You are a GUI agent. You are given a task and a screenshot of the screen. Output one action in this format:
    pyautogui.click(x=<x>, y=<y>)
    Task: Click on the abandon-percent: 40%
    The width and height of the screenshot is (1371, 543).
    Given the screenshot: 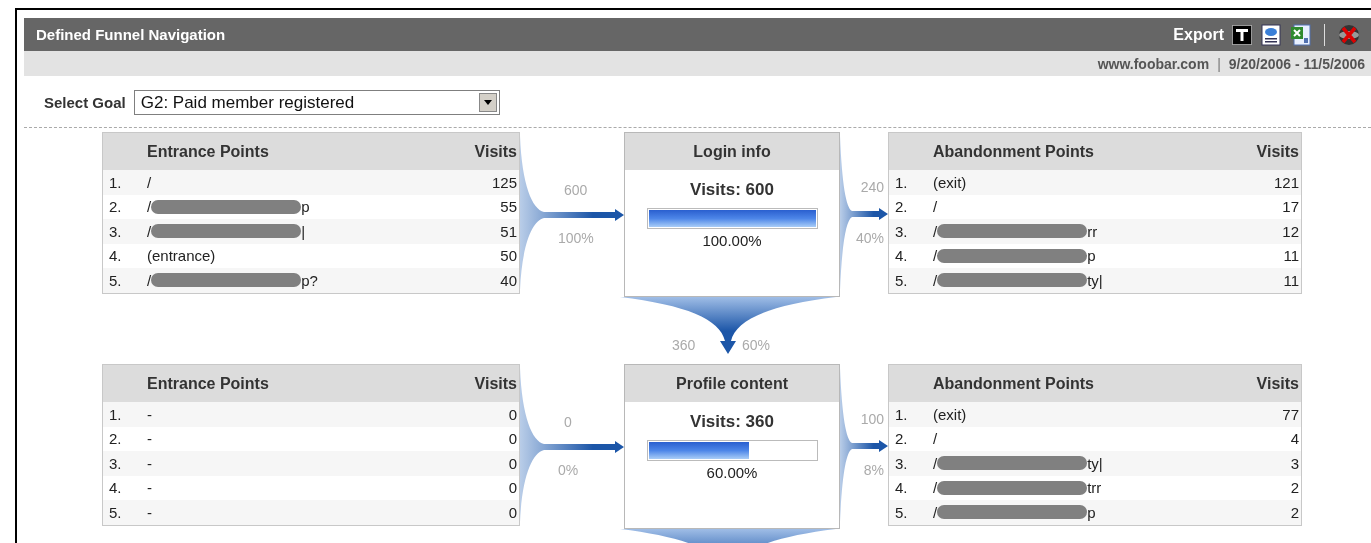 What is the action you would take?
    pyautogui.click(x=869, y=238)
    